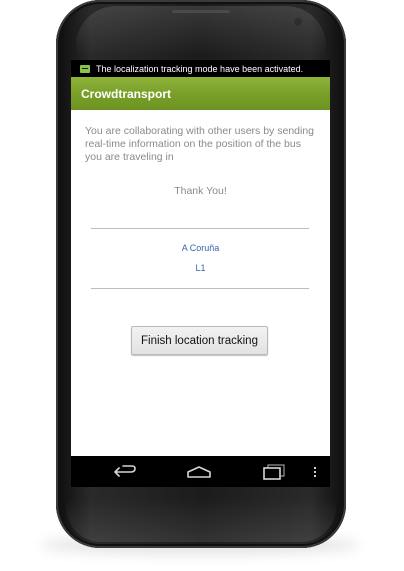 This screenshot has width=404, height=571. Describe the element at coordinates (200, 93) in the screenshot. I see `action-bar: Crowdtransport` at that location.